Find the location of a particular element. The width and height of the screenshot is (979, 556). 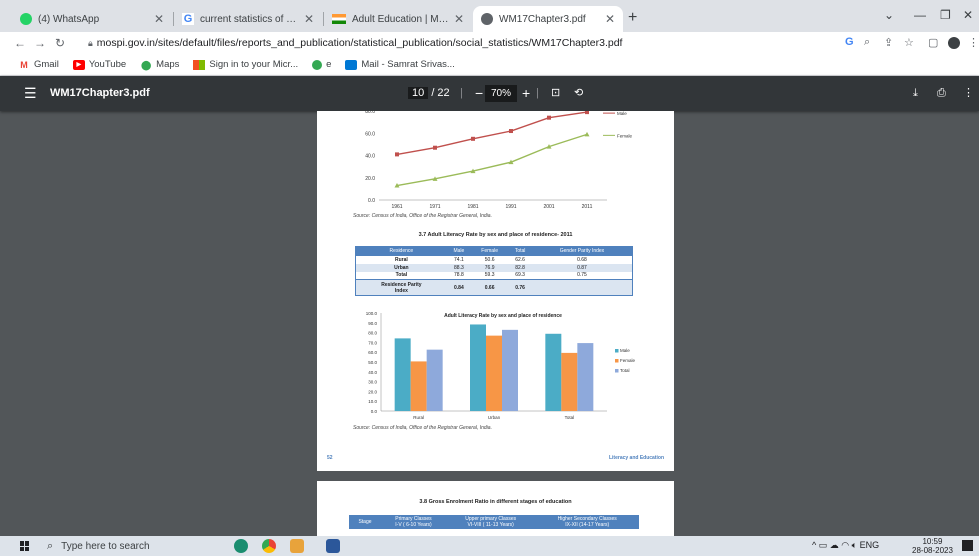

back-button: ← is located at coordinates (20, 43).